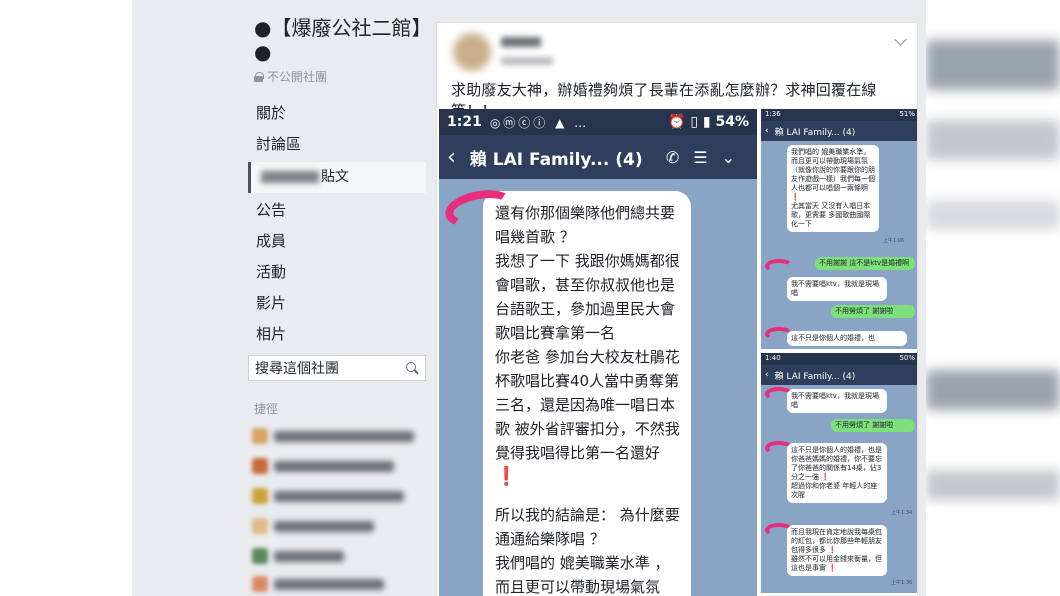 This screenshot has height=596, width=1060. Describe the element at coordinates (521, 42) in the screenshot. I see `post-author-name-blurred` at that location.